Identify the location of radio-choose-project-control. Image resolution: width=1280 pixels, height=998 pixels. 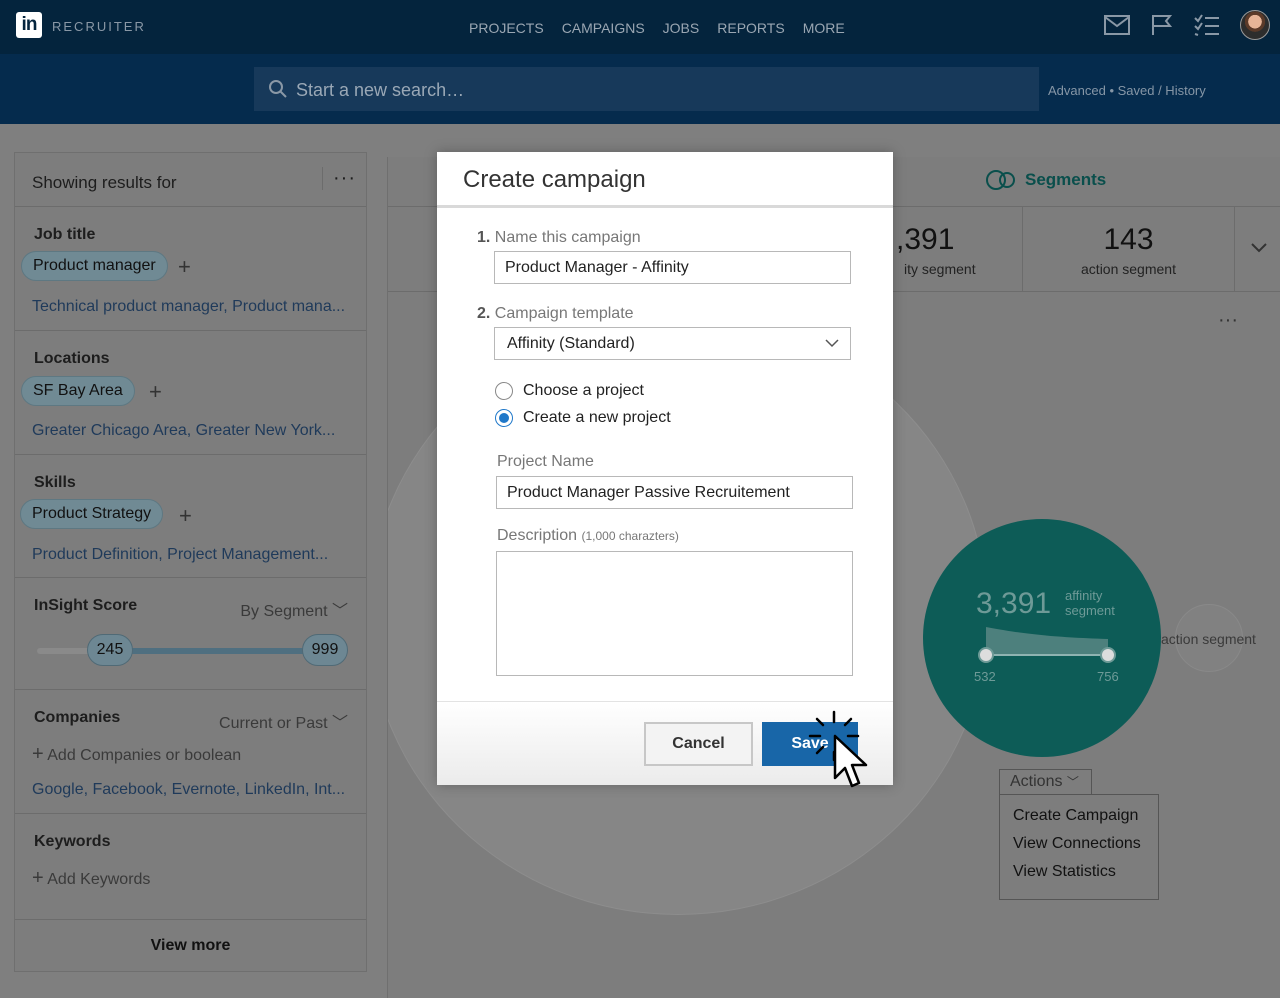
(504, 391).